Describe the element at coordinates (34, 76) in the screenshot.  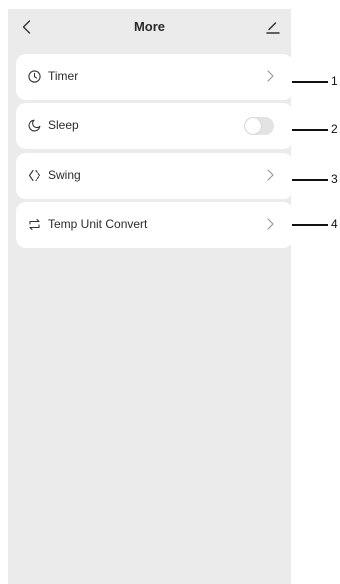
I see `clock-icon` at that location.